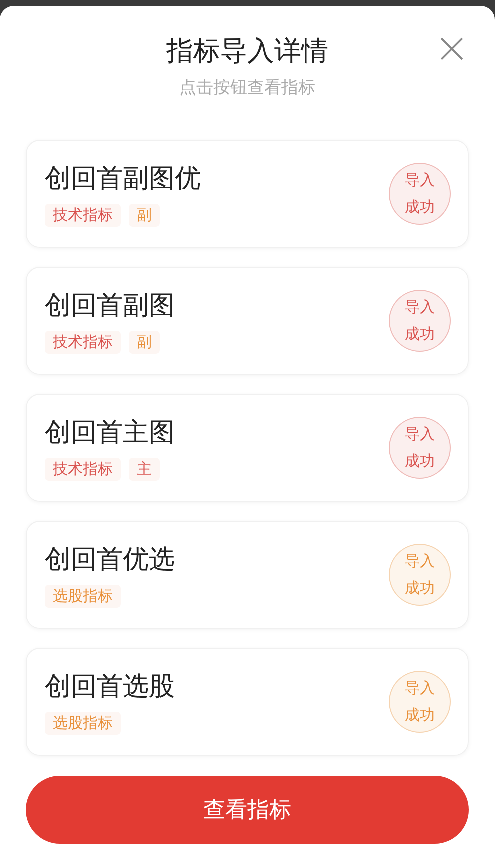 The width and height of the screenshot is (495, 865). I want to click on indicator-name: 创回首选股, so click(110, 687).